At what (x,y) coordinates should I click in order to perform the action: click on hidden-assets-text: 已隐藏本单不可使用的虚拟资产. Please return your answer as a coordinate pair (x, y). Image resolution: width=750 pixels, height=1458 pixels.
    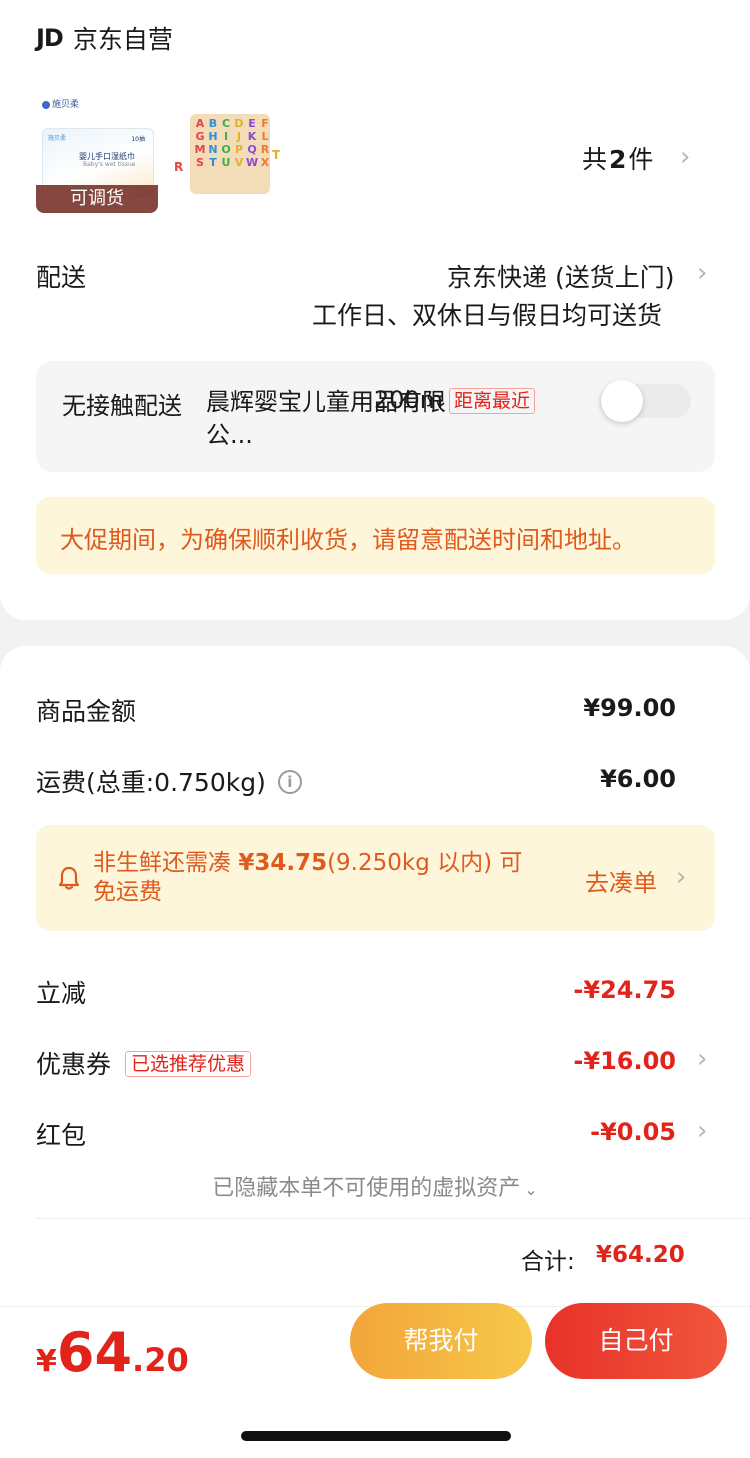
    Looking at the image, I should click on (366, 1188).